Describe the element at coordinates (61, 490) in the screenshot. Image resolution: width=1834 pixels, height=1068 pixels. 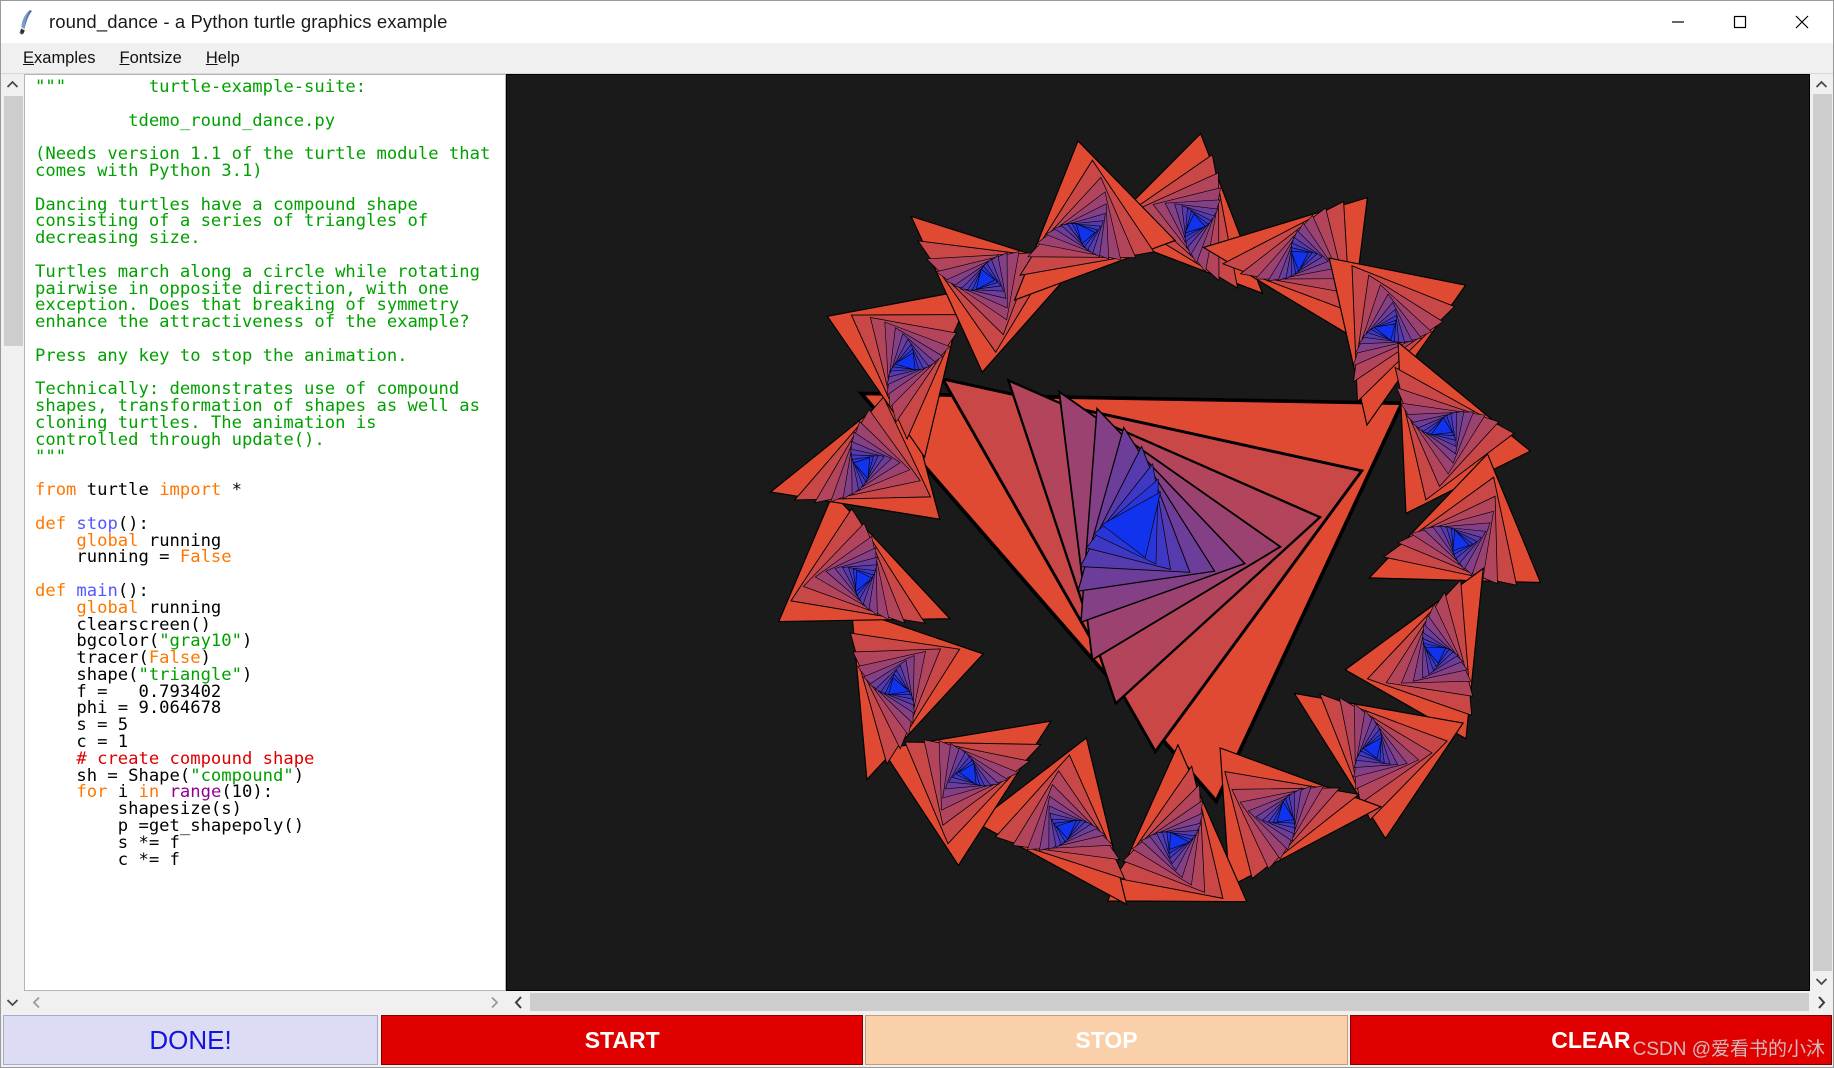
I see `code-token: from` at that location.